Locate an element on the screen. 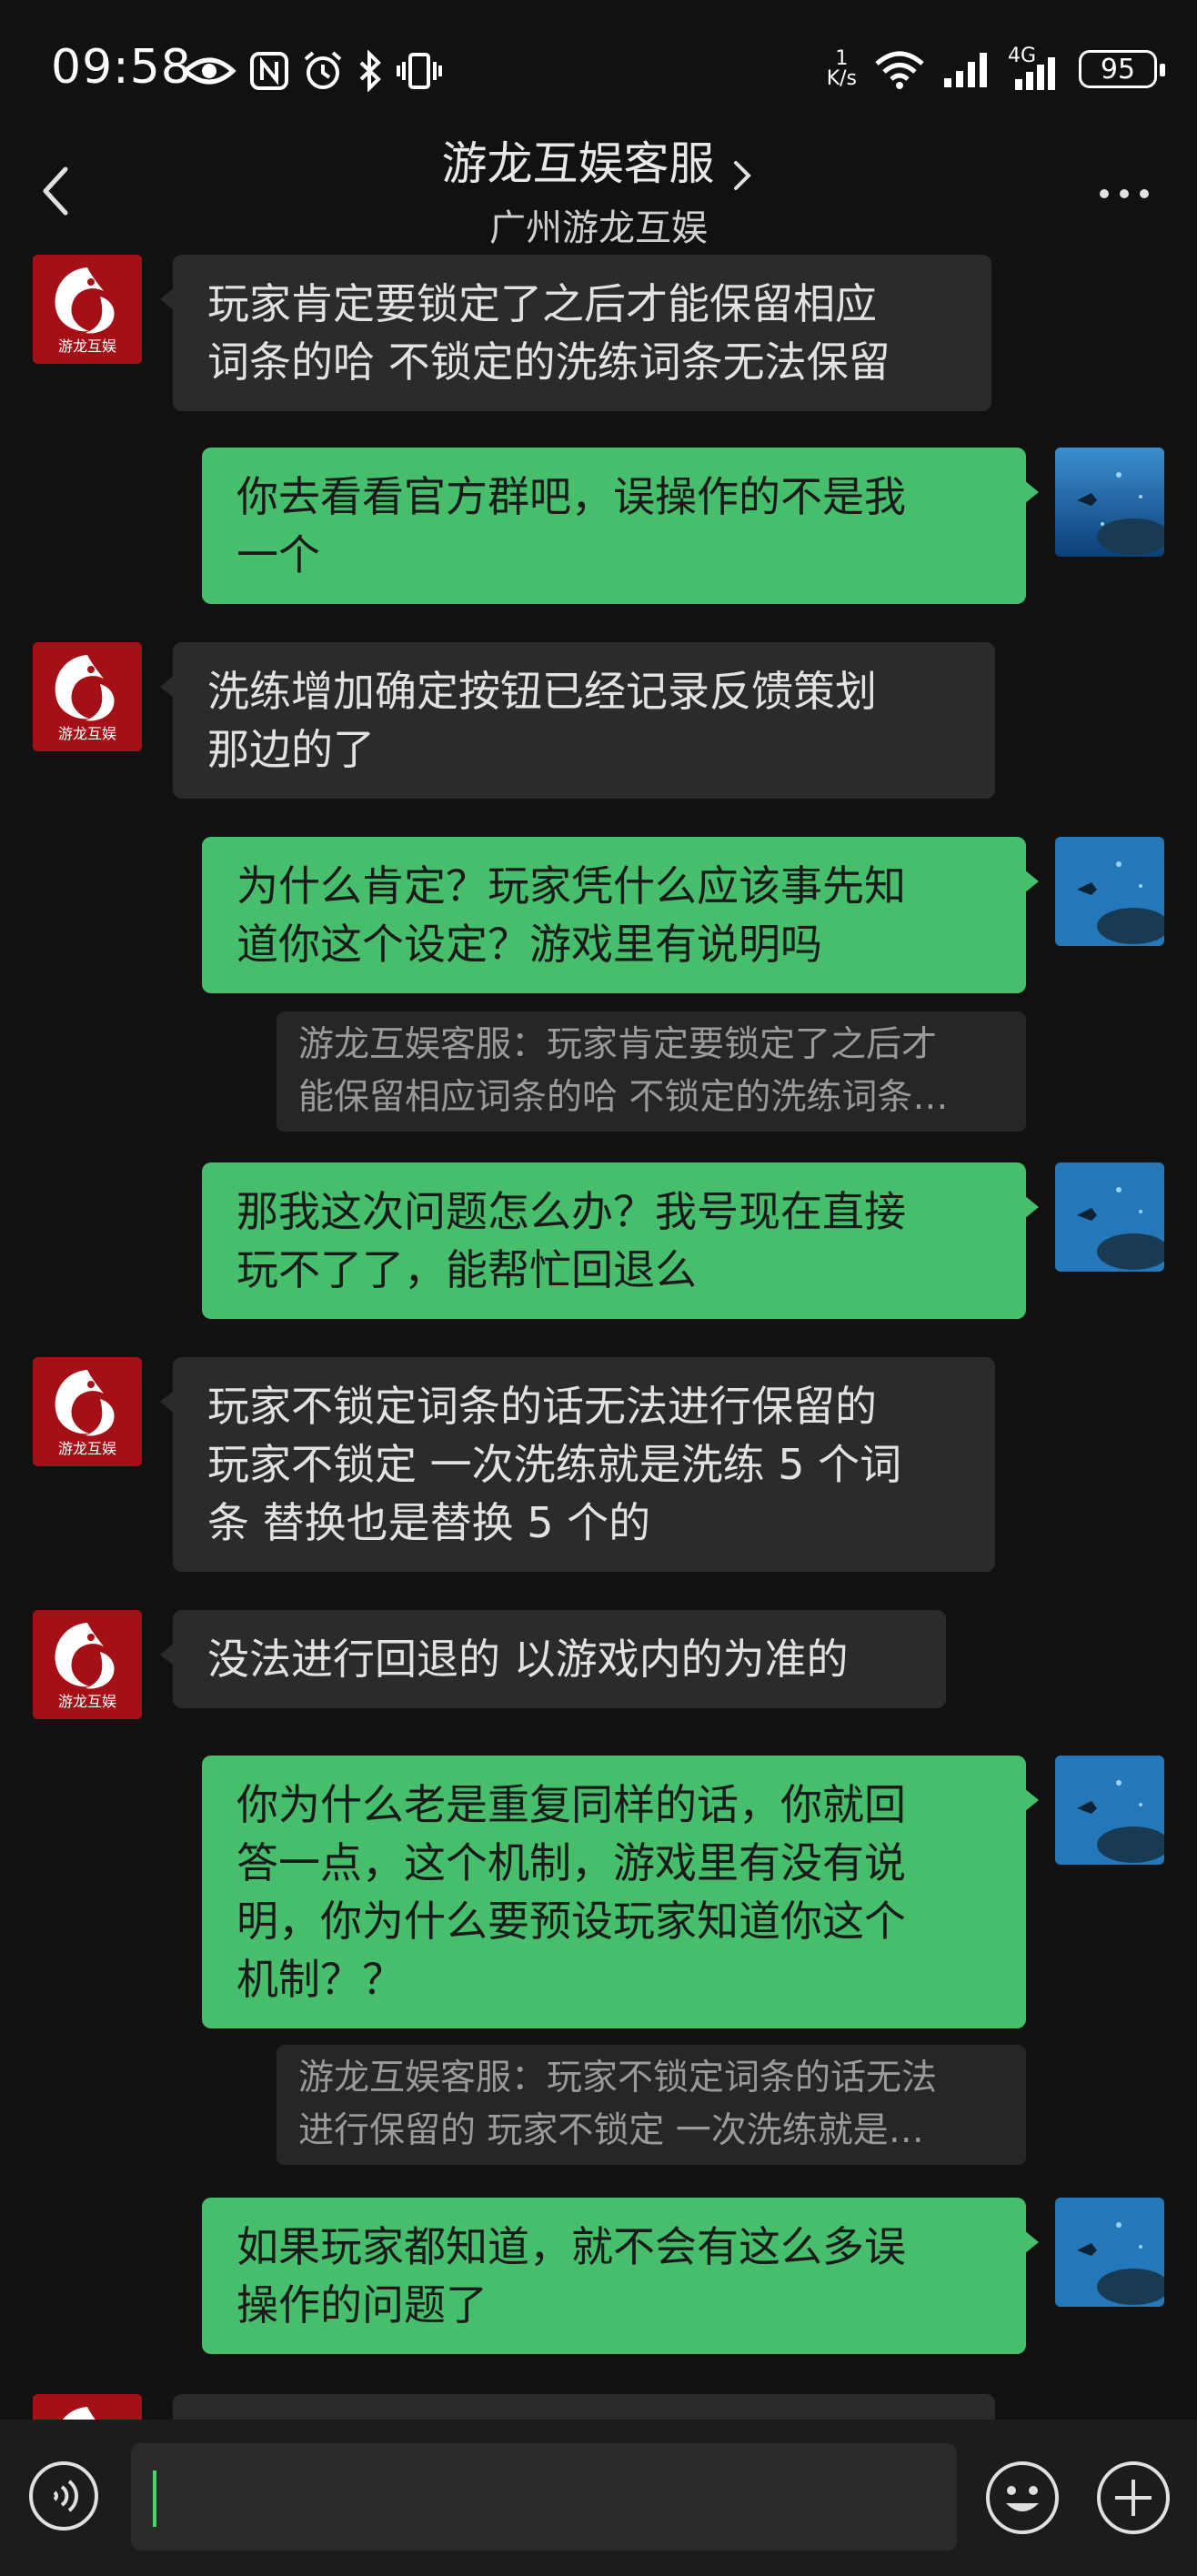 Image resolution: width=1197 pixels, height=2576 pixels. voice-input-icon is located at coordinates (63, 2496).